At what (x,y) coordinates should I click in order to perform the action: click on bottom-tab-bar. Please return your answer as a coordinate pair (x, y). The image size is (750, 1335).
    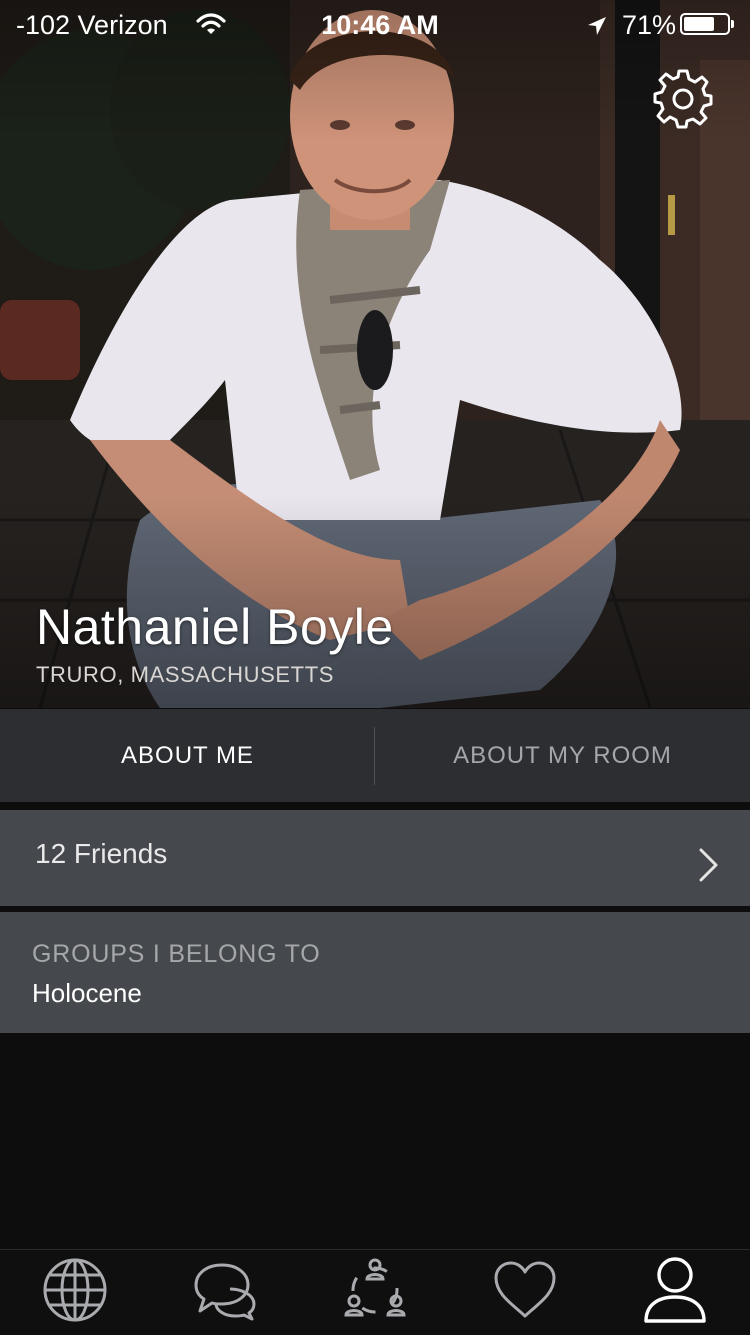
    Looking at the image, I should click on (375, 1292).